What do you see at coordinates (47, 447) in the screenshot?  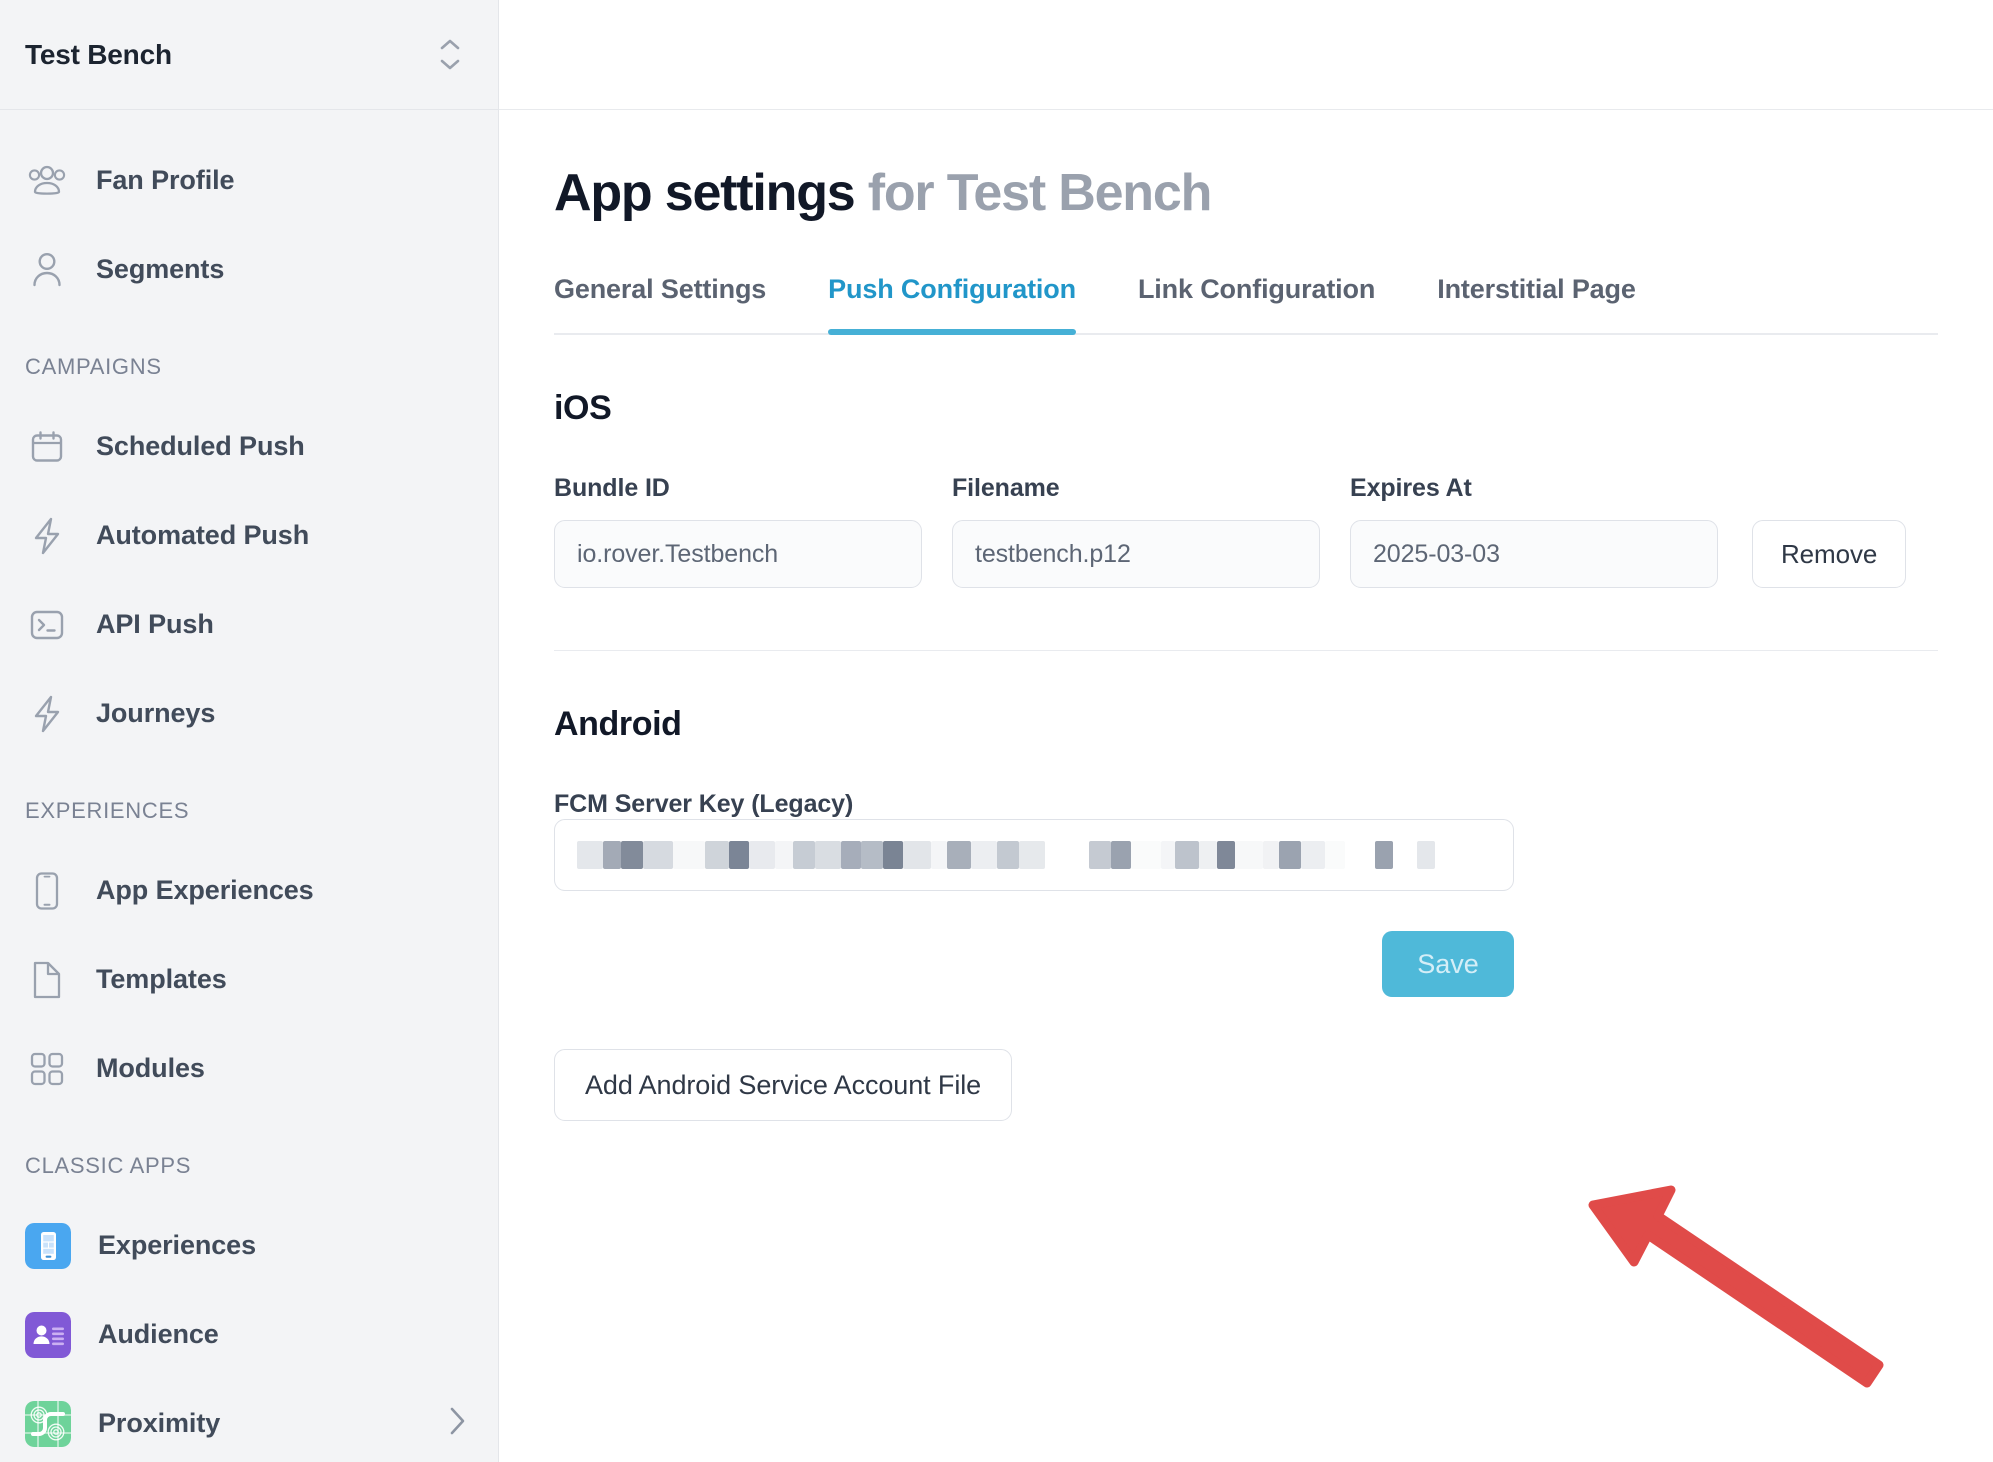 I see `calendar-icon` at bounding box center [47, 447].